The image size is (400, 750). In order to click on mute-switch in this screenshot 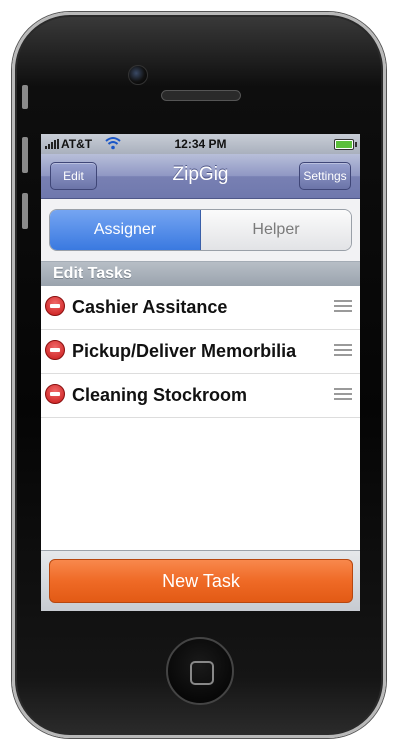, I will do `click(25, 97)`.